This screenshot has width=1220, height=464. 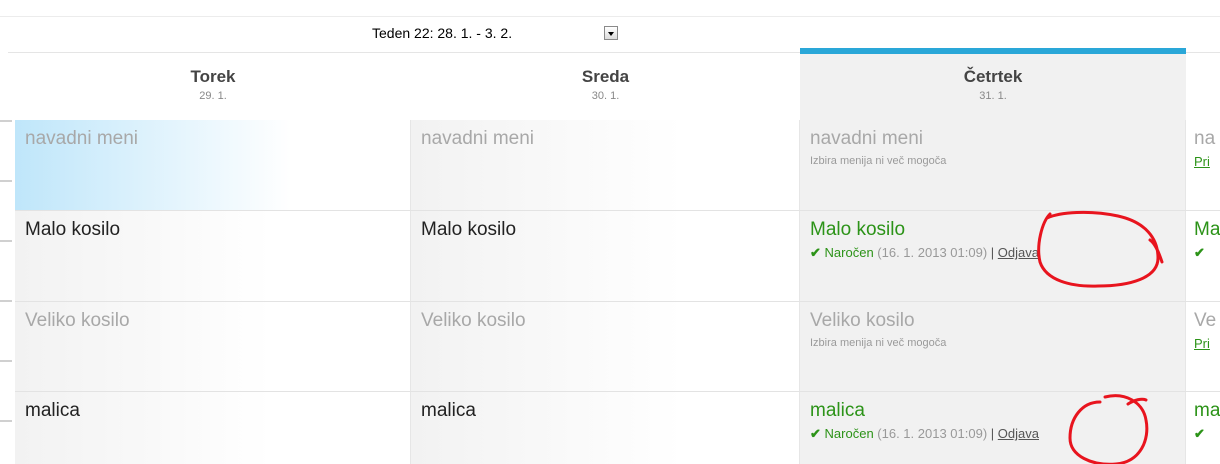 What do you see at coordinates (442, 33) in the screenshot?
I see `week-label: Teden 22: 28. 1. - 3. 2.` at bounding box center [442, 33].